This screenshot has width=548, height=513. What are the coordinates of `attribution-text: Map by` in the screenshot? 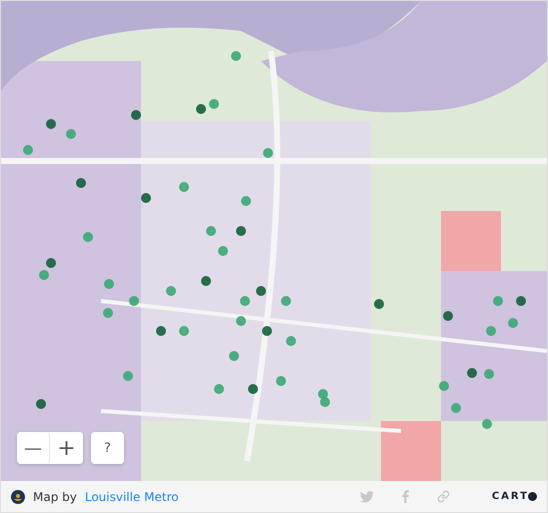 It's located at (55, 497).